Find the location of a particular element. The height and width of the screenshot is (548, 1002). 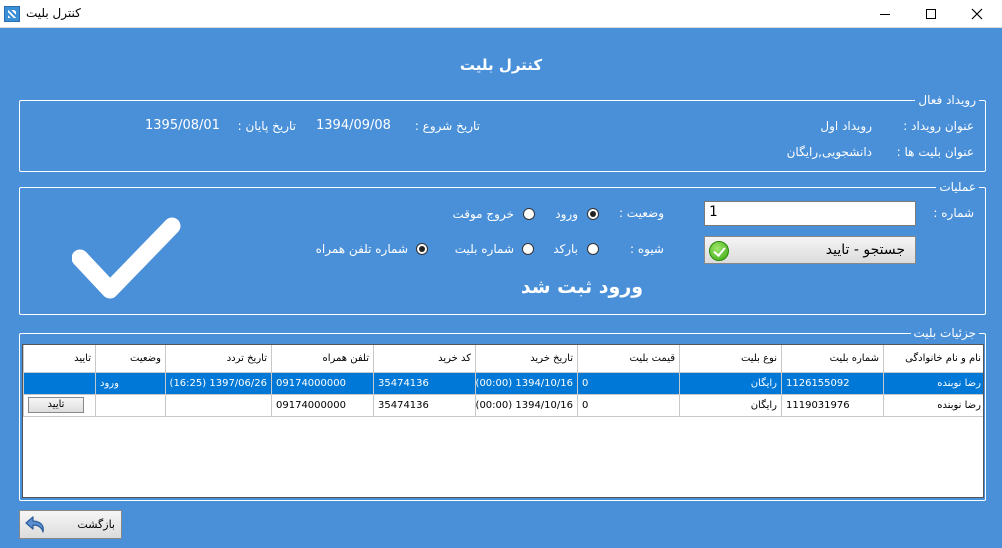

cell-status: ورود is located at coordinates (130, 383).